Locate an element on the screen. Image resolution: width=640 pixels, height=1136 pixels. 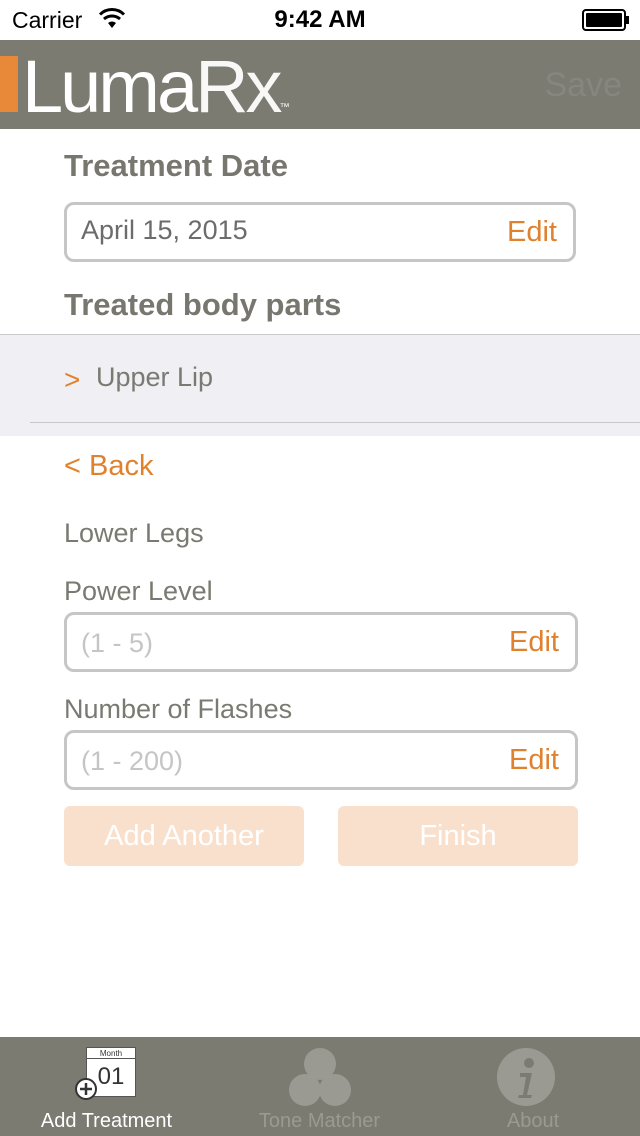
body-parts-list: > Upper Lip is located at coordinates (320, 385).